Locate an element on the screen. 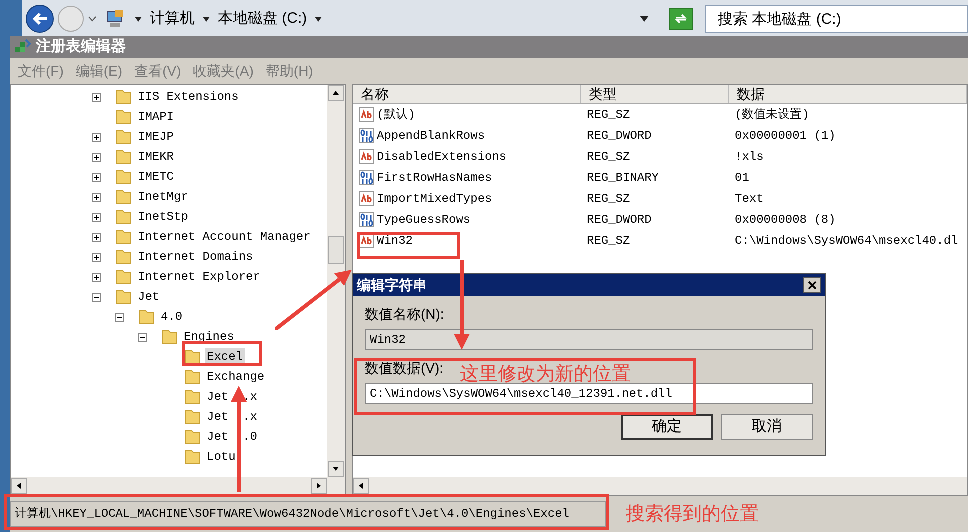  value-name-field: Win32 is located at coordinates (589, 339).